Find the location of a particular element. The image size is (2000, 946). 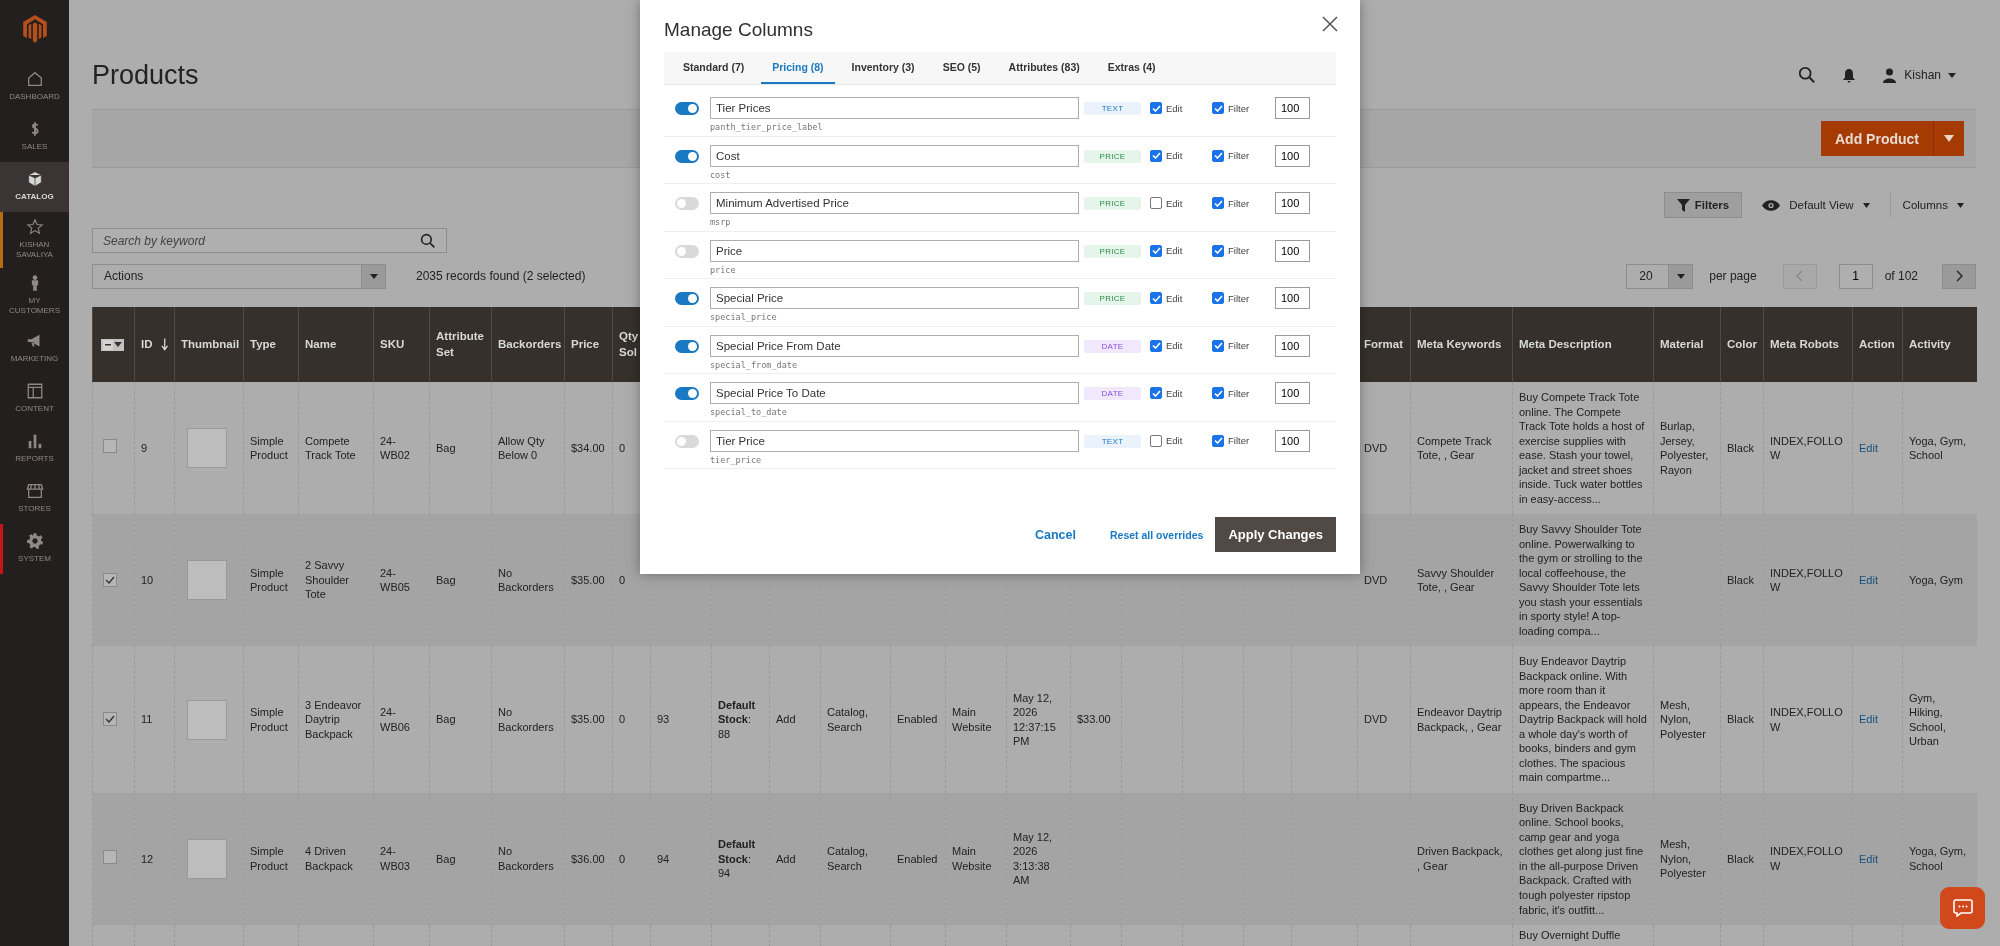

sidebar-item: CATALOG is located at coordinates (34, 187).